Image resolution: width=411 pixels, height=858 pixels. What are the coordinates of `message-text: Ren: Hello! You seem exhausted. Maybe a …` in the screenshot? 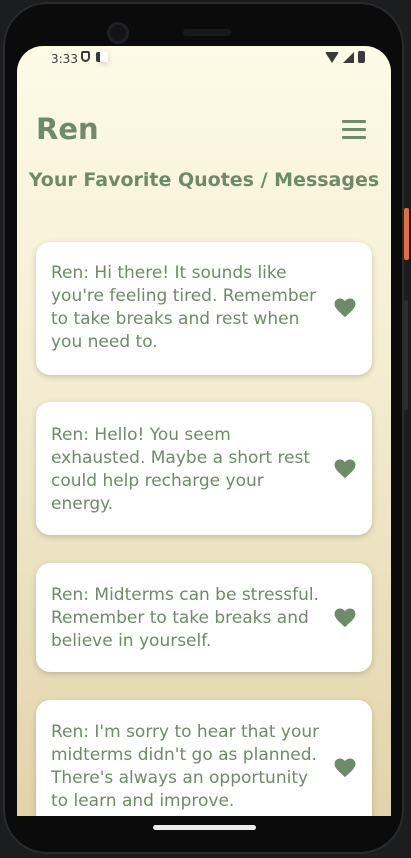 It's located at (181, 469).